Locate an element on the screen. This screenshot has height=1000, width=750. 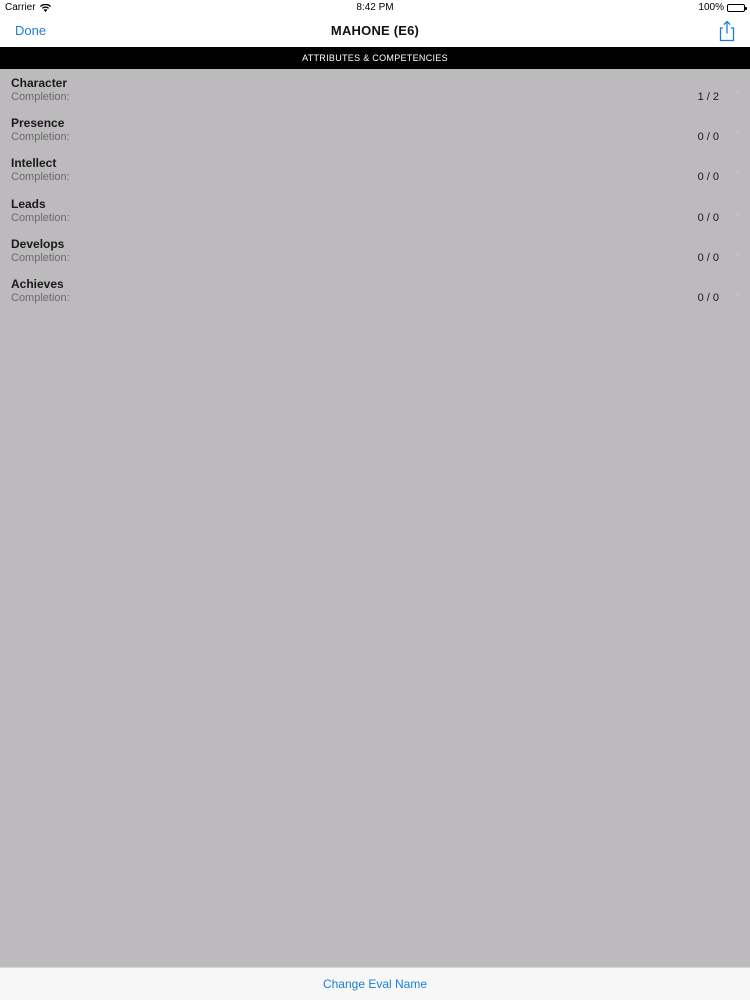
battery-group: 100% is located at coordinates (722, 7).